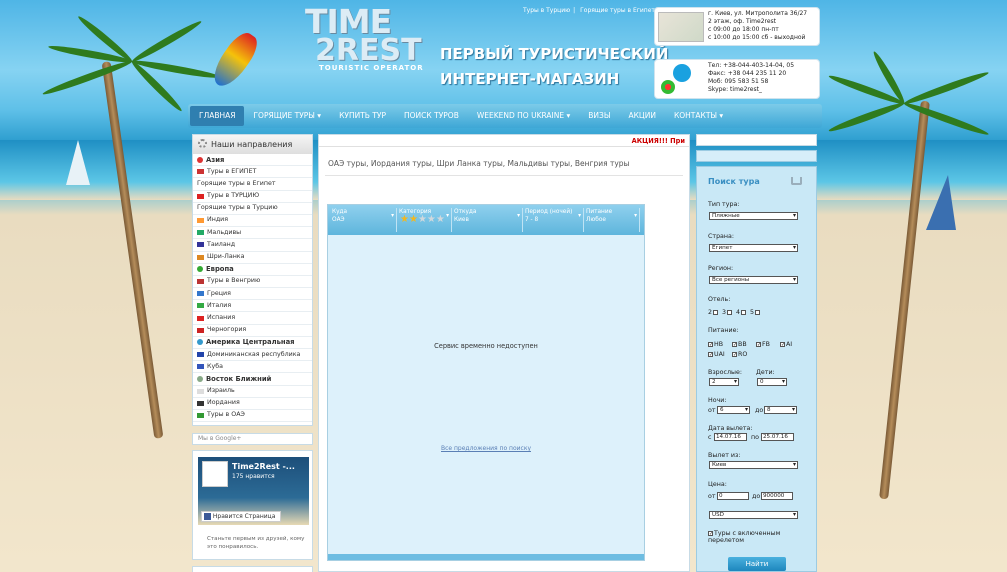 This screenshot has width=1007, height=572. What do you see at coordinates (252, 306) in the screenshot?
I see `destination-item: Италия` at bounding box center [252, 306].